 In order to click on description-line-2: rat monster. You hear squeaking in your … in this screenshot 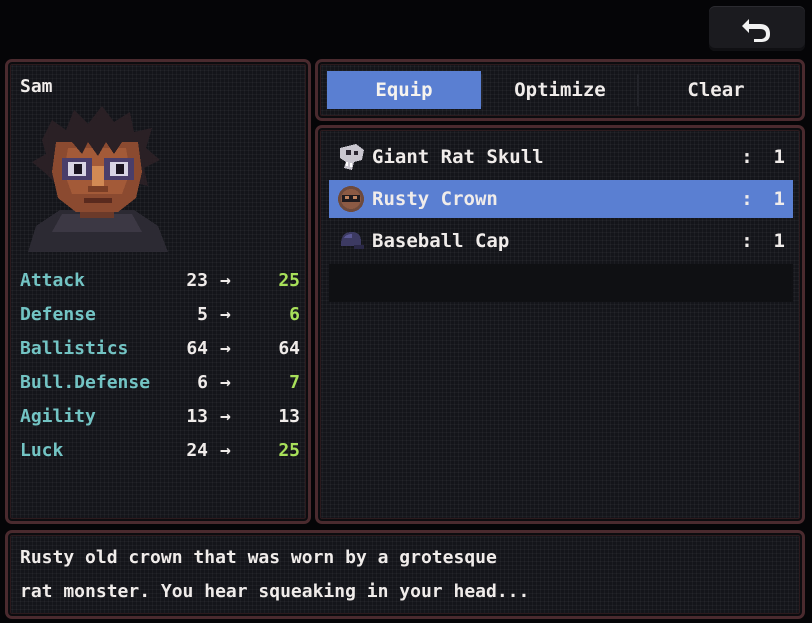, I will do `click(275, 591)`.